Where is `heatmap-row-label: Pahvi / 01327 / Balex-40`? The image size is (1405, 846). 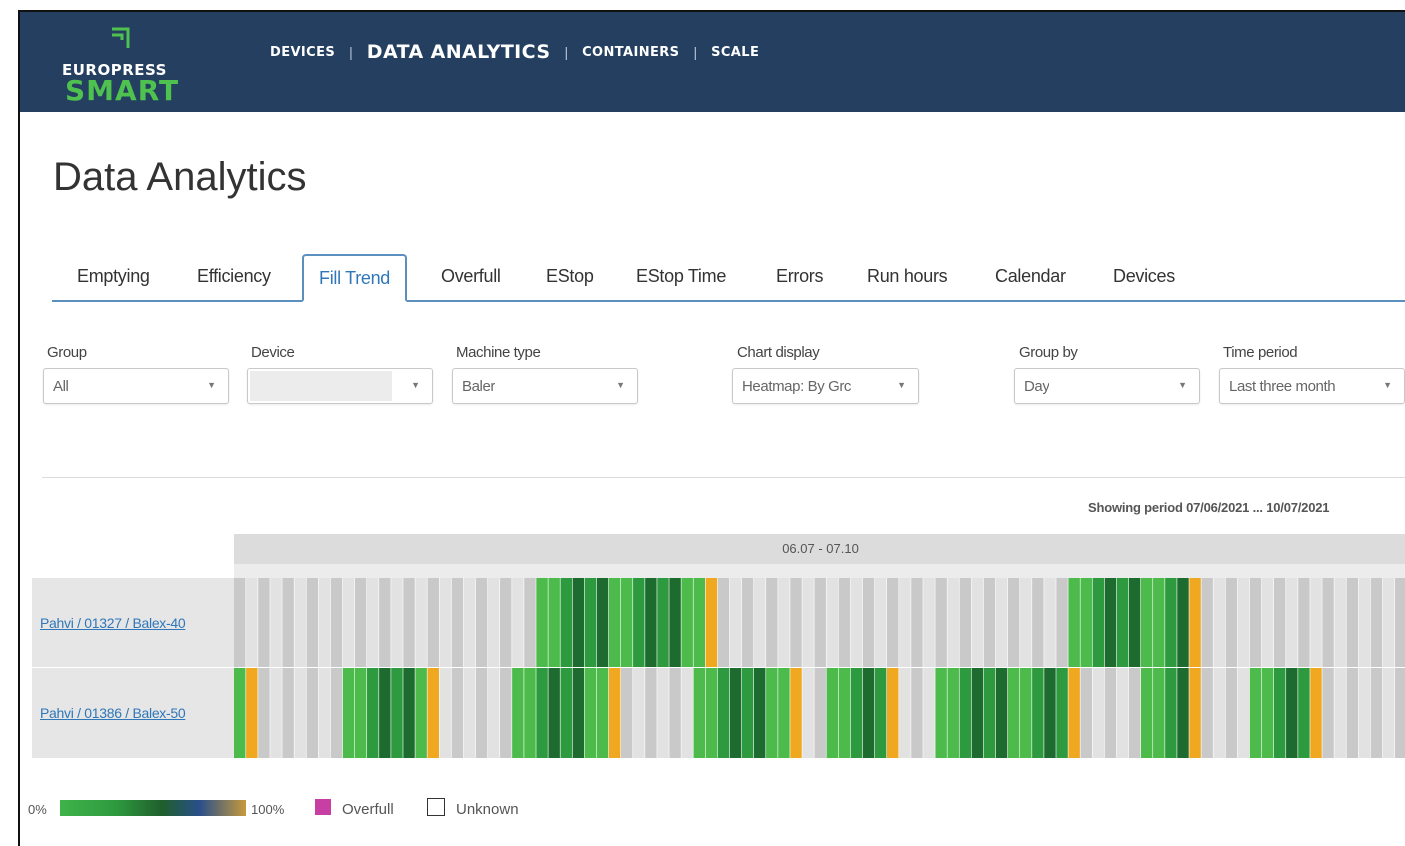
heatmap-row-label: Pahvi / 01327 / Balex-40 is located at coordinates (130, 623).